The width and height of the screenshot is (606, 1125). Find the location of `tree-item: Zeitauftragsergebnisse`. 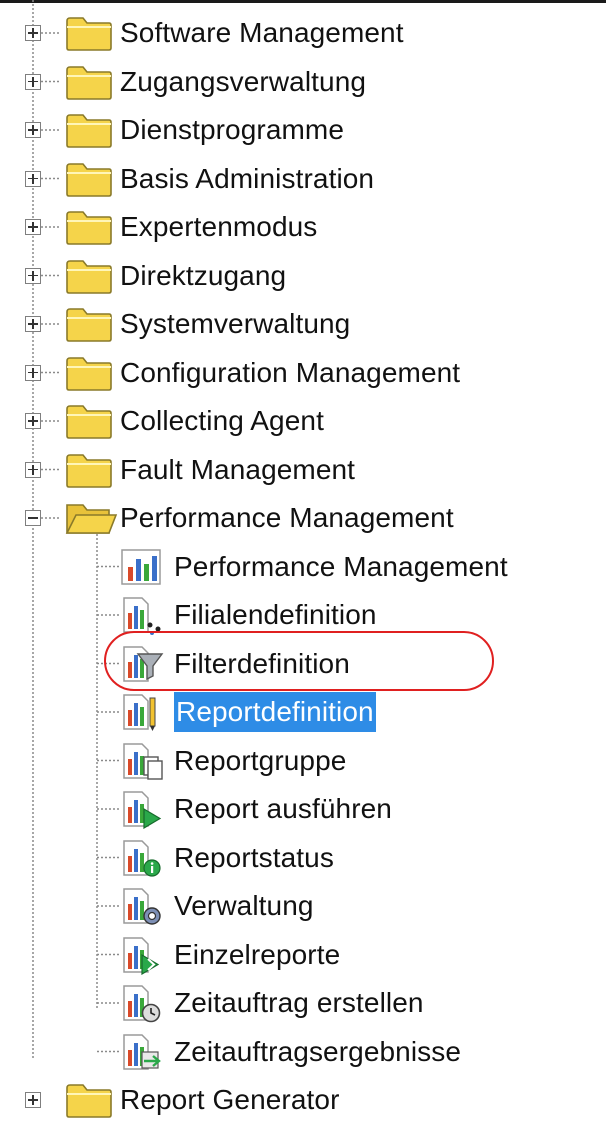

tree-item: Zeitauftragsergebnisse is located at coordinates (303, 1053).